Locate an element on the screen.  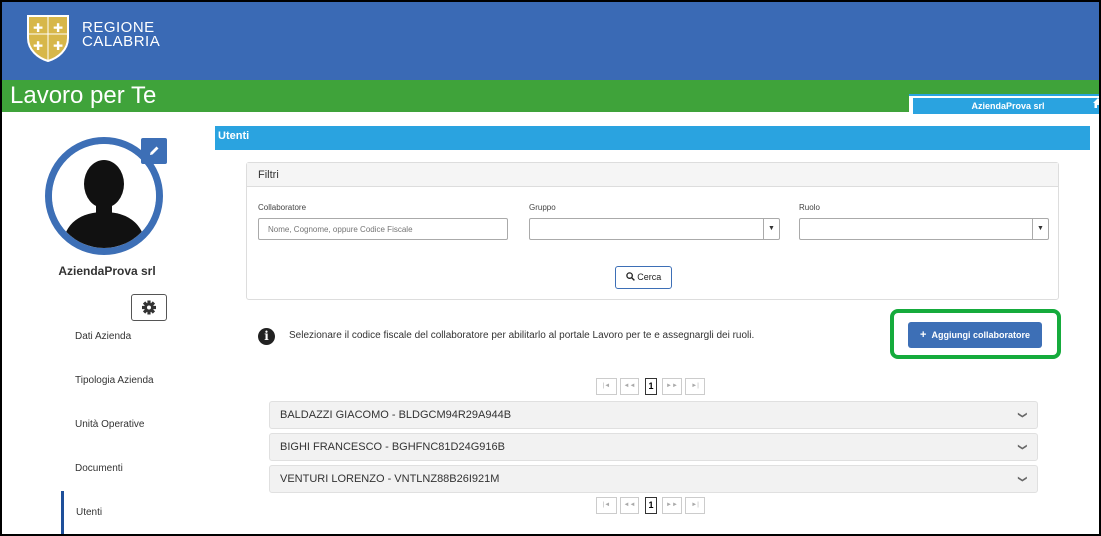
pencil-icon is located at coordinates (154, 150).